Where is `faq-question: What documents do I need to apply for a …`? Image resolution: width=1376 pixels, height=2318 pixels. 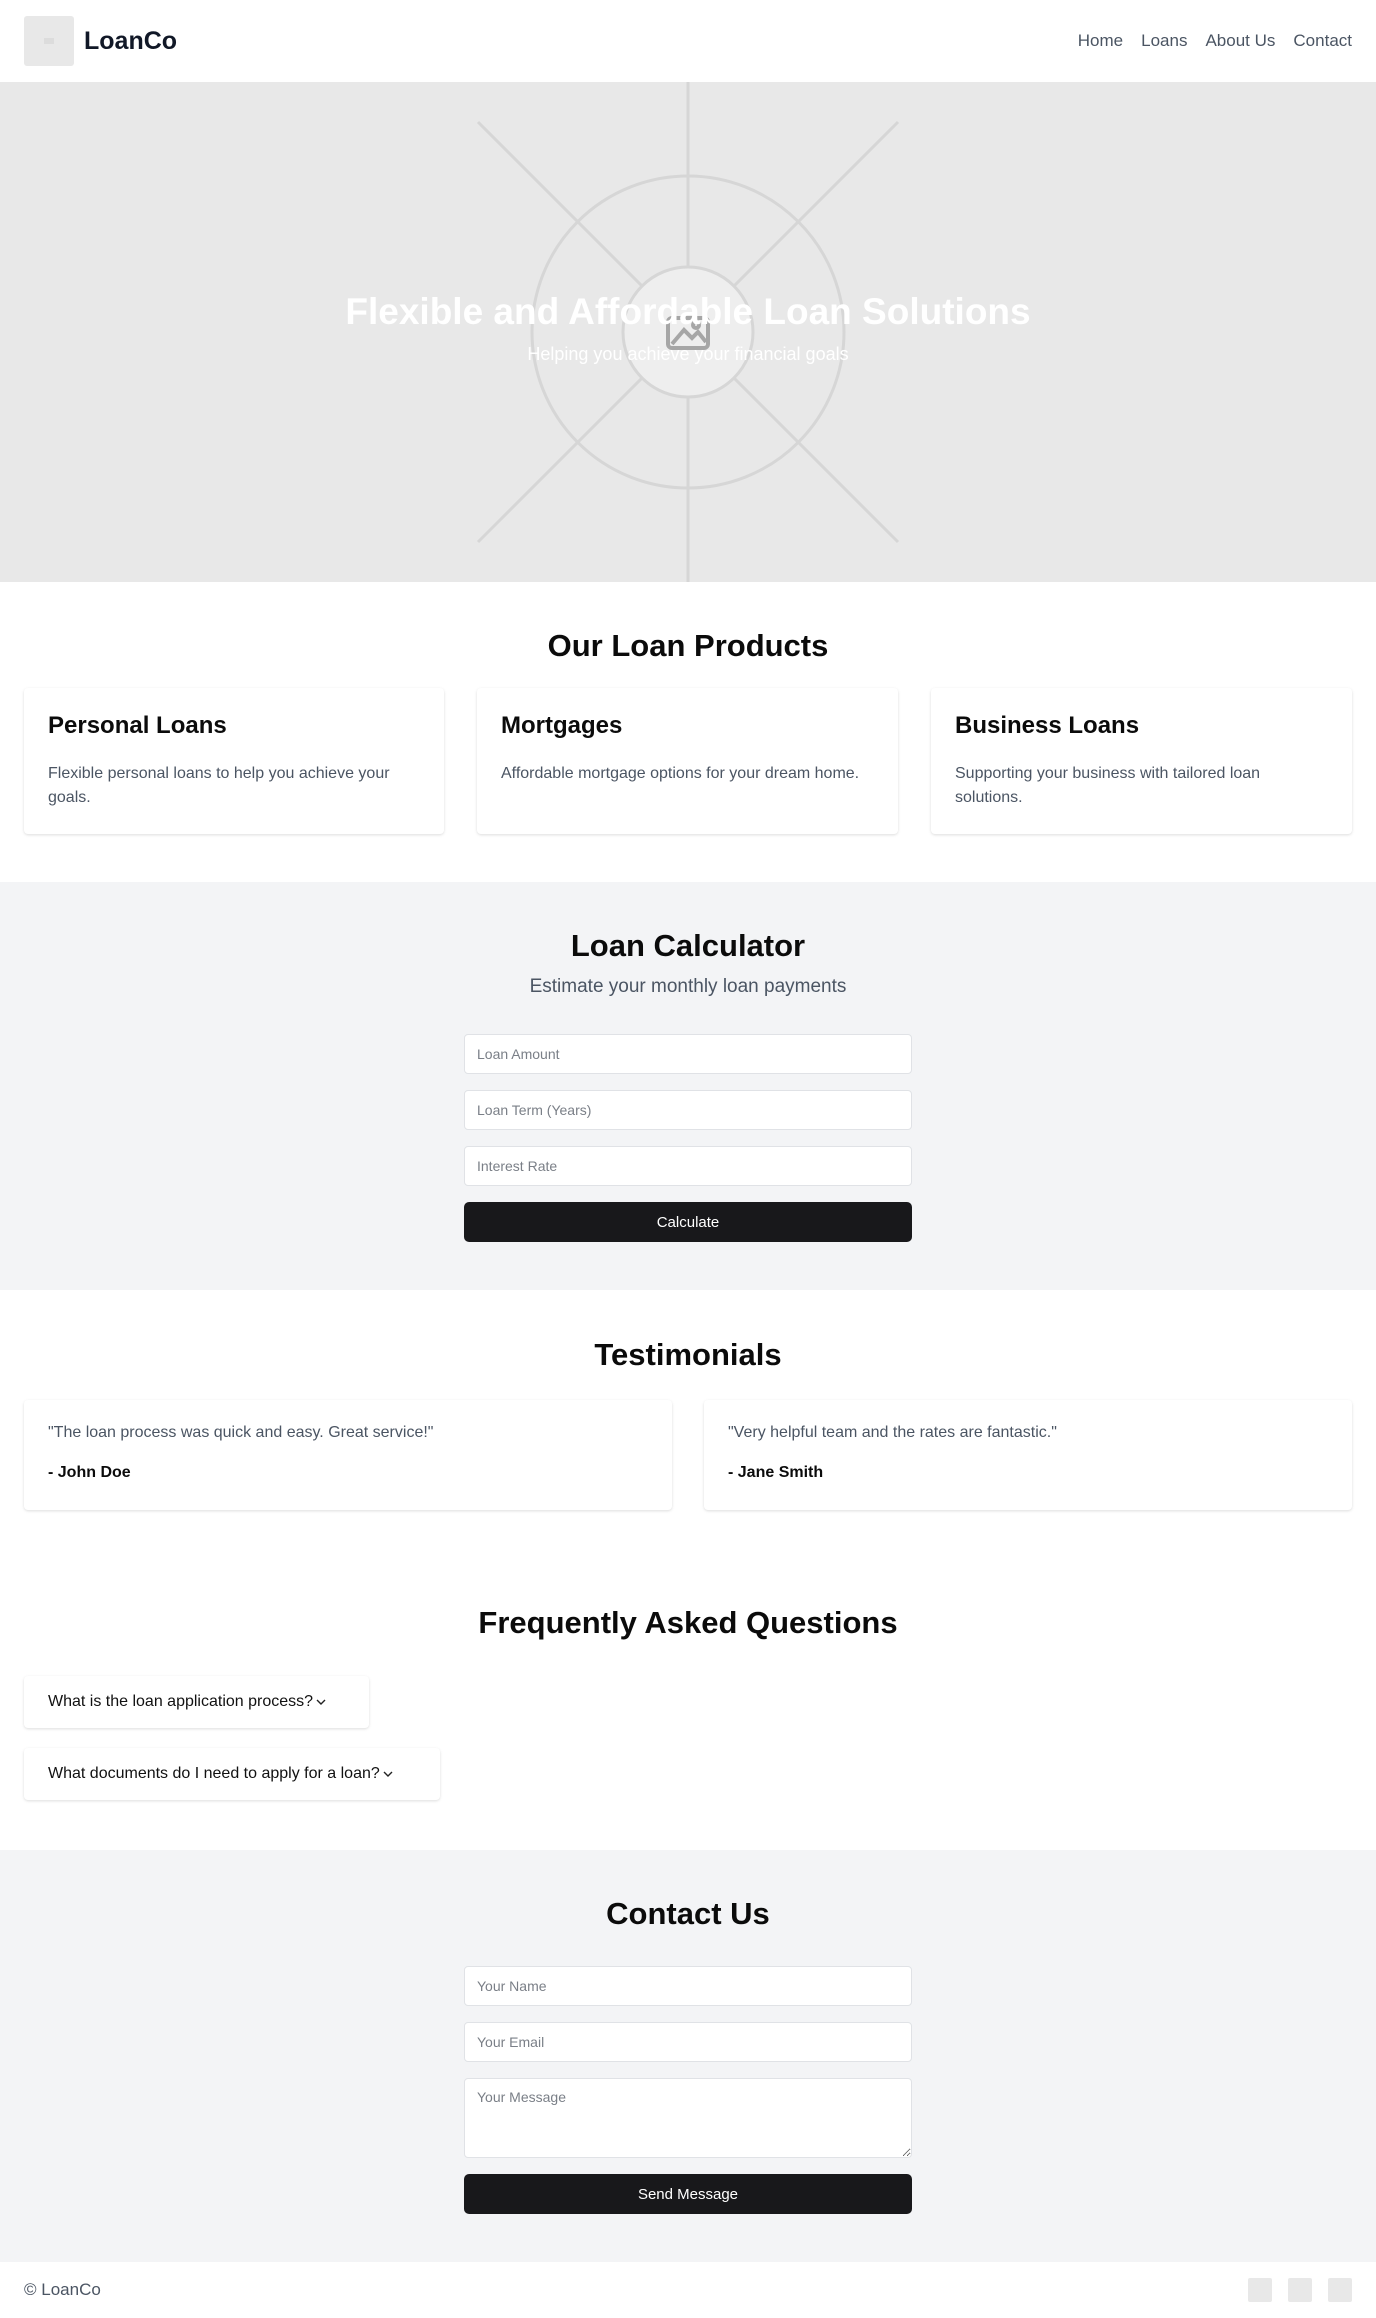
faq-question: What documents do I need to apply for a … is located at coordinates (214, 1773).